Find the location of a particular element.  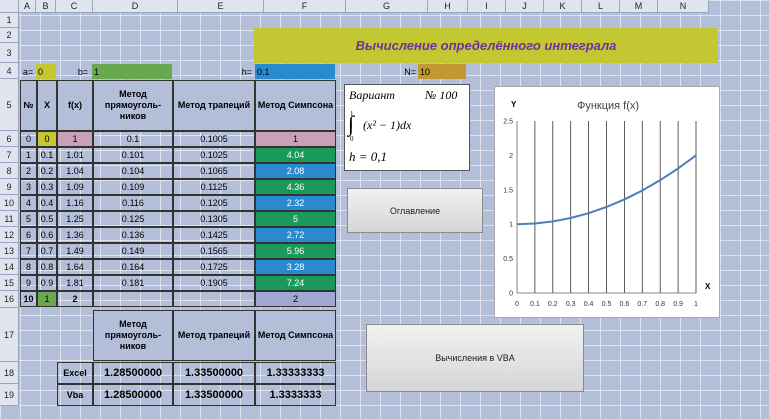

table-cell: 0.1125 is located at coordinates (214, 187).